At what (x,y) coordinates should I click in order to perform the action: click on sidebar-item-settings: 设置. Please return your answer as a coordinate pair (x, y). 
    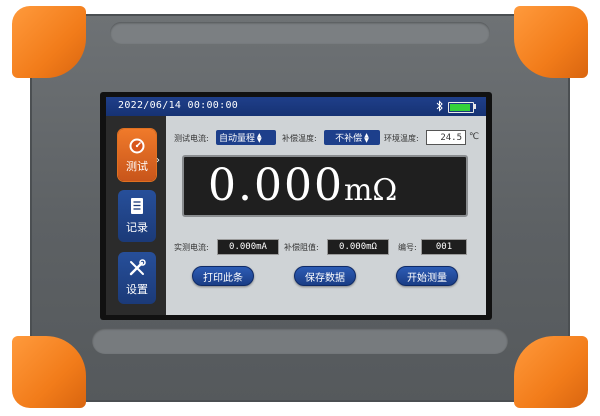
    Looking at the image, I should click on (137, 278).